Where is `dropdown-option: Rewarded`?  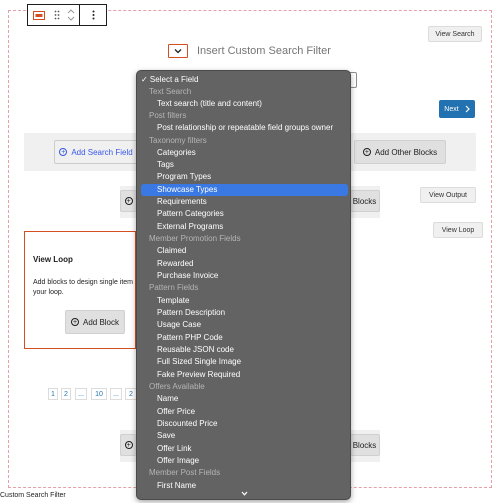
dropdown-option: Rewarded is located at coordinates (243, 264).